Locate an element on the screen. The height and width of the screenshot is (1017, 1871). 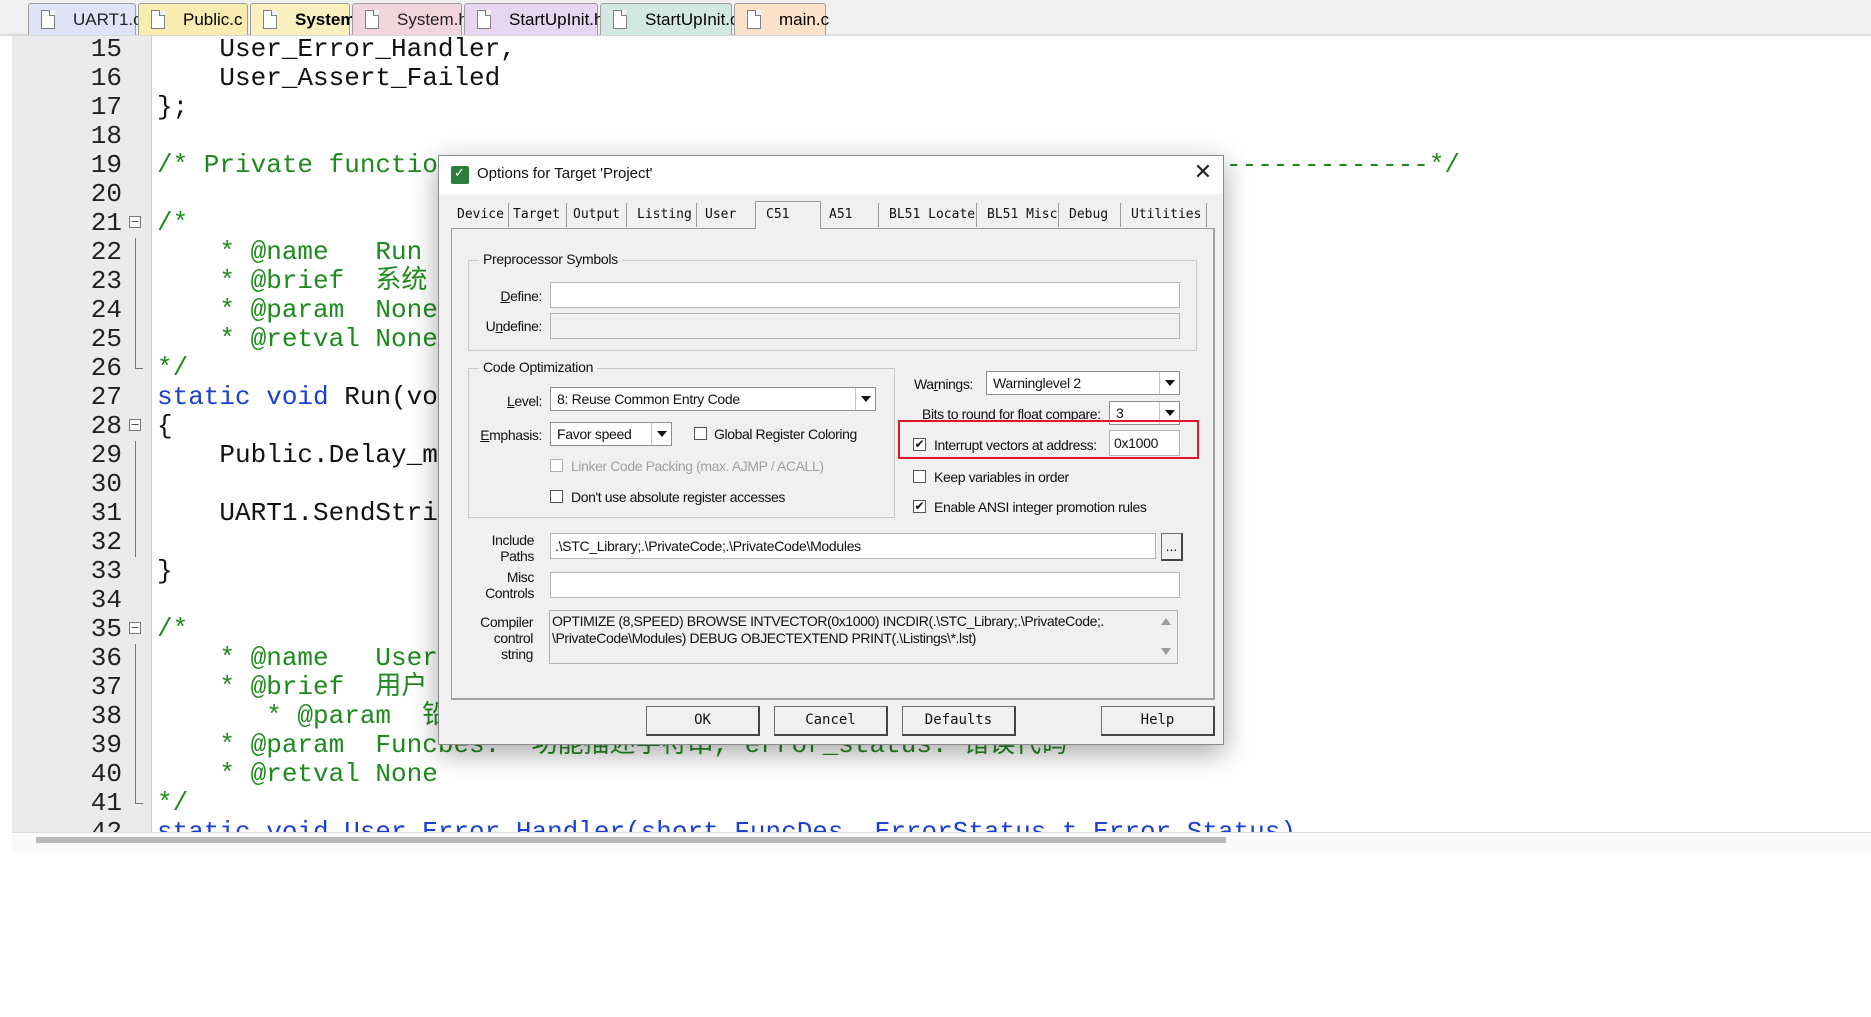
compiler-control-string-label: Compiler control string is located at coordinates (502, 638).